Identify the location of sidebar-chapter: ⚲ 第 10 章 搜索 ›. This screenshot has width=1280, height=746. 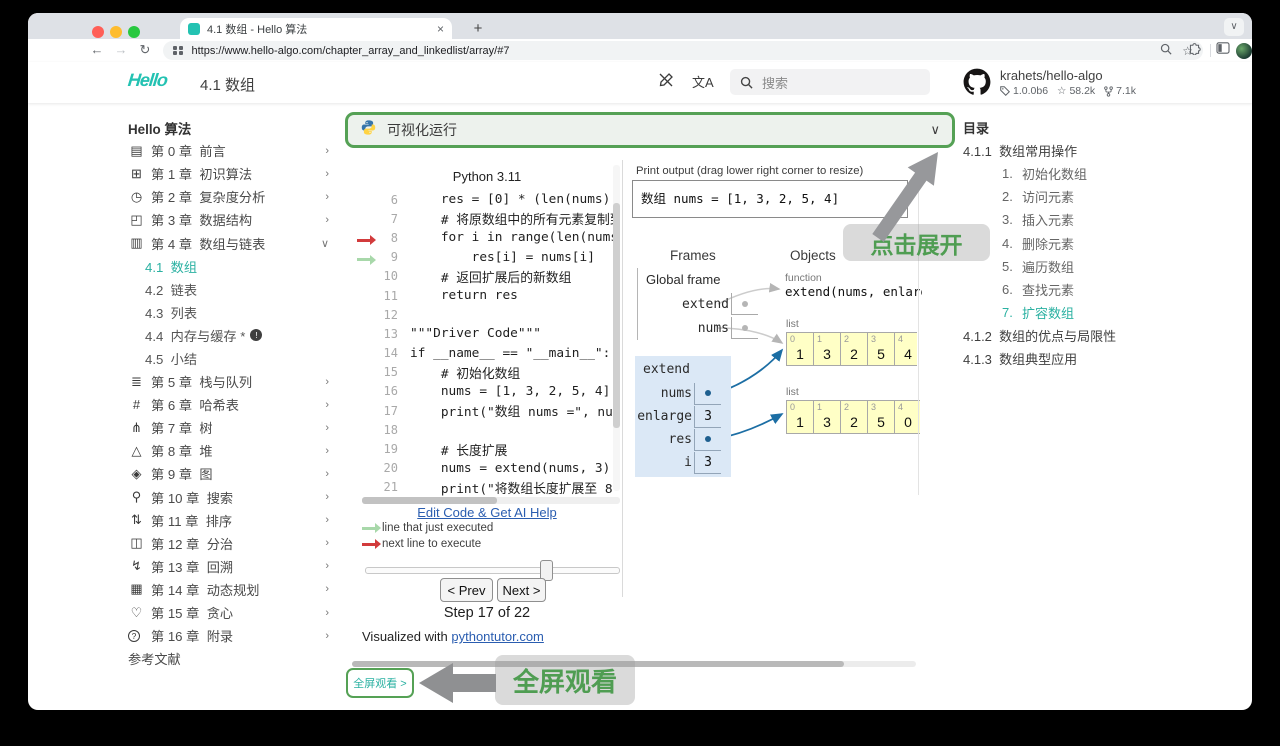
(230, 497).